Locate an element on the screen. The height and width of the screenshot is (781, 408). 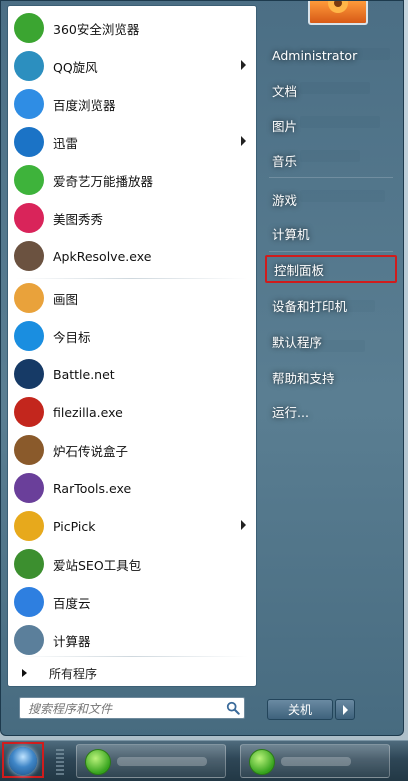
program-item-label: PicPick is located at coordinates (74, 526).